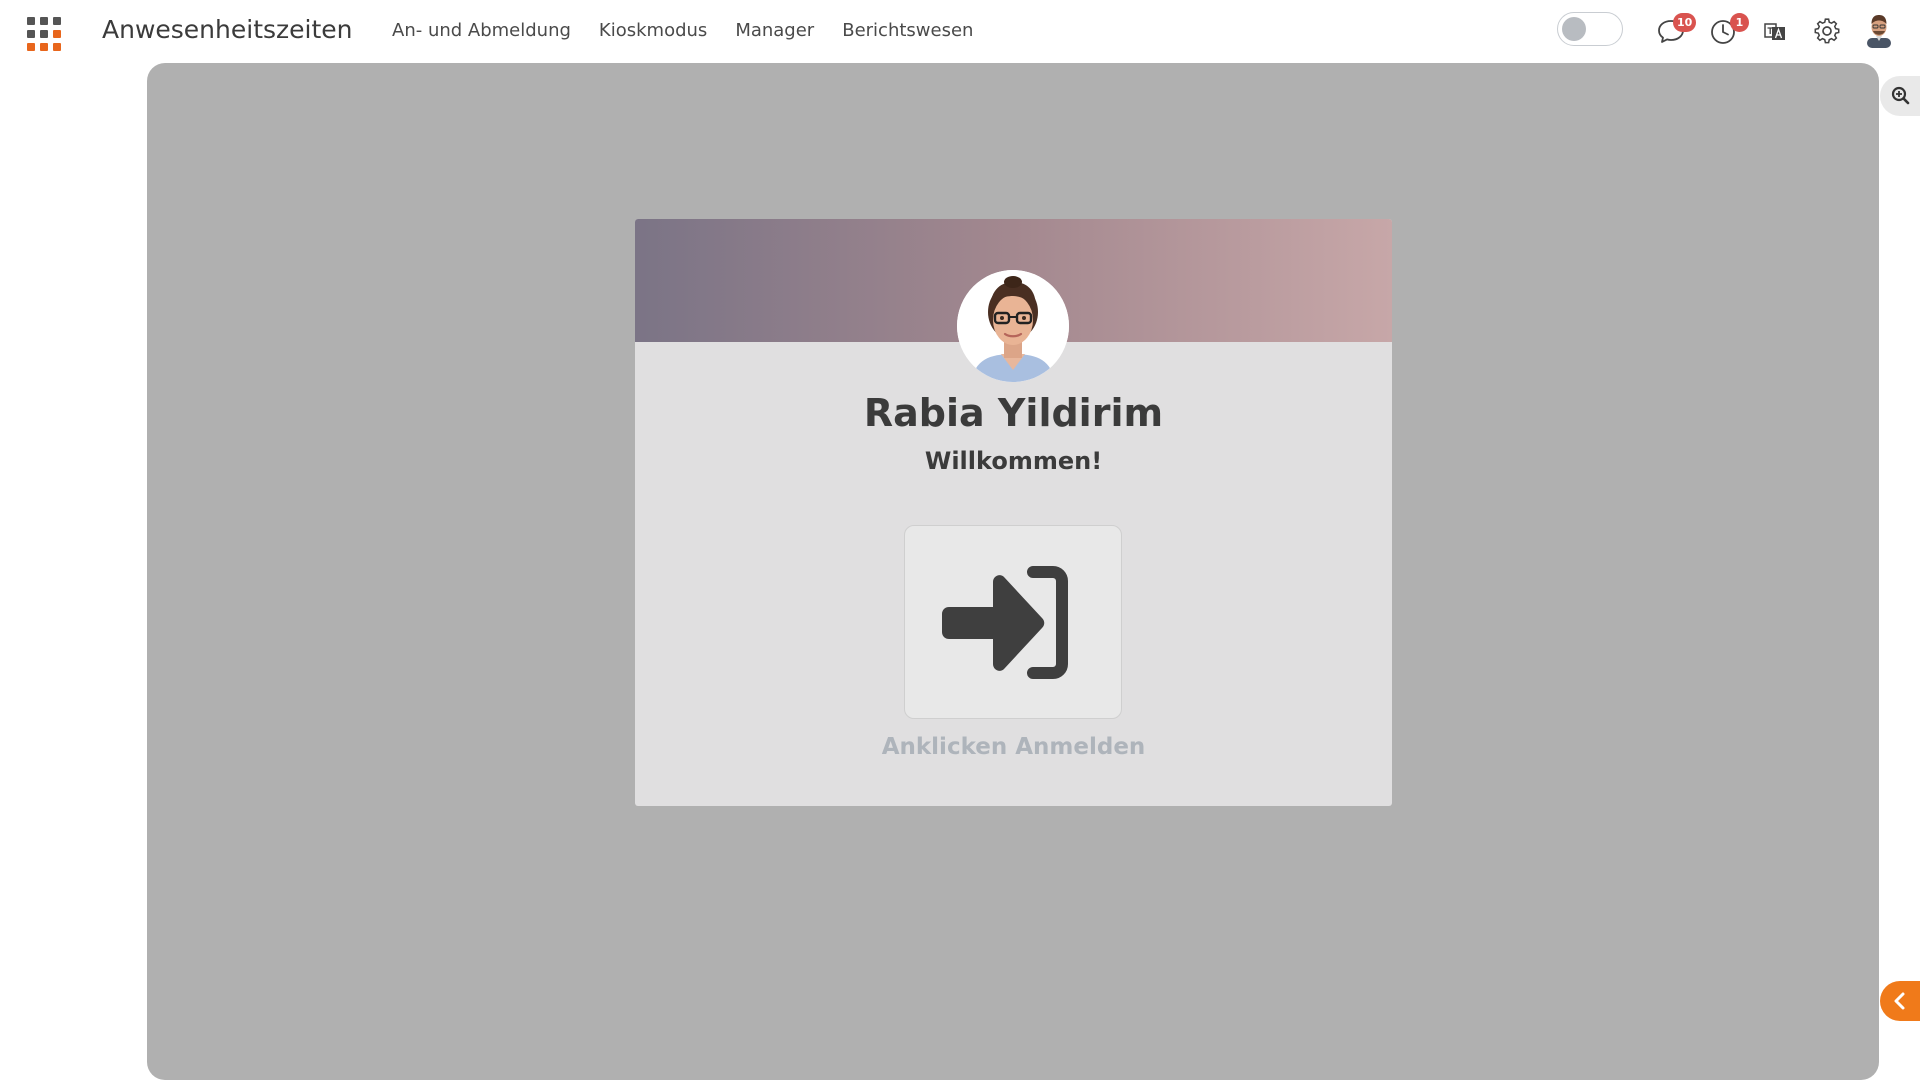 This screenshot has height=1080, width=1920. Describe the element at coordinates (227, 29) in the screenshot. I see `app-title: Anwesenheitszeiten` at that location.